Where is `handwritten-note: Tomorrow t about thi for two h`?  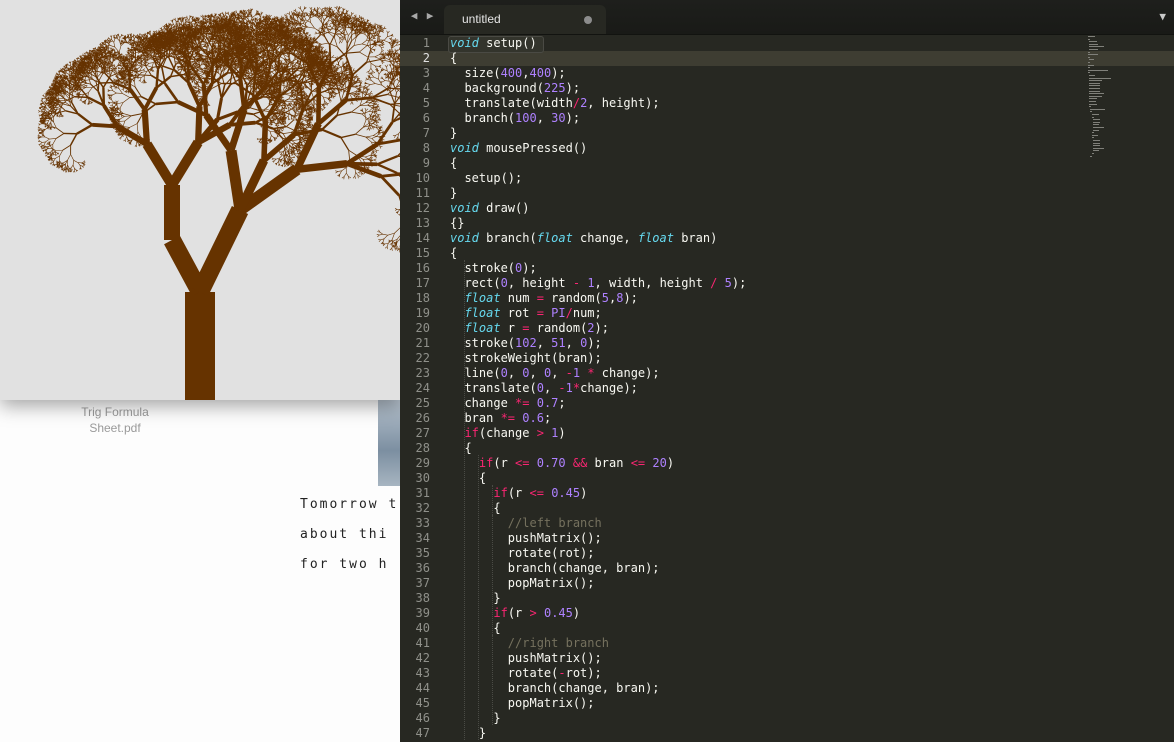
handwritten-note: Tomorrow t about thi for two h is located at coordinates (350, 550).